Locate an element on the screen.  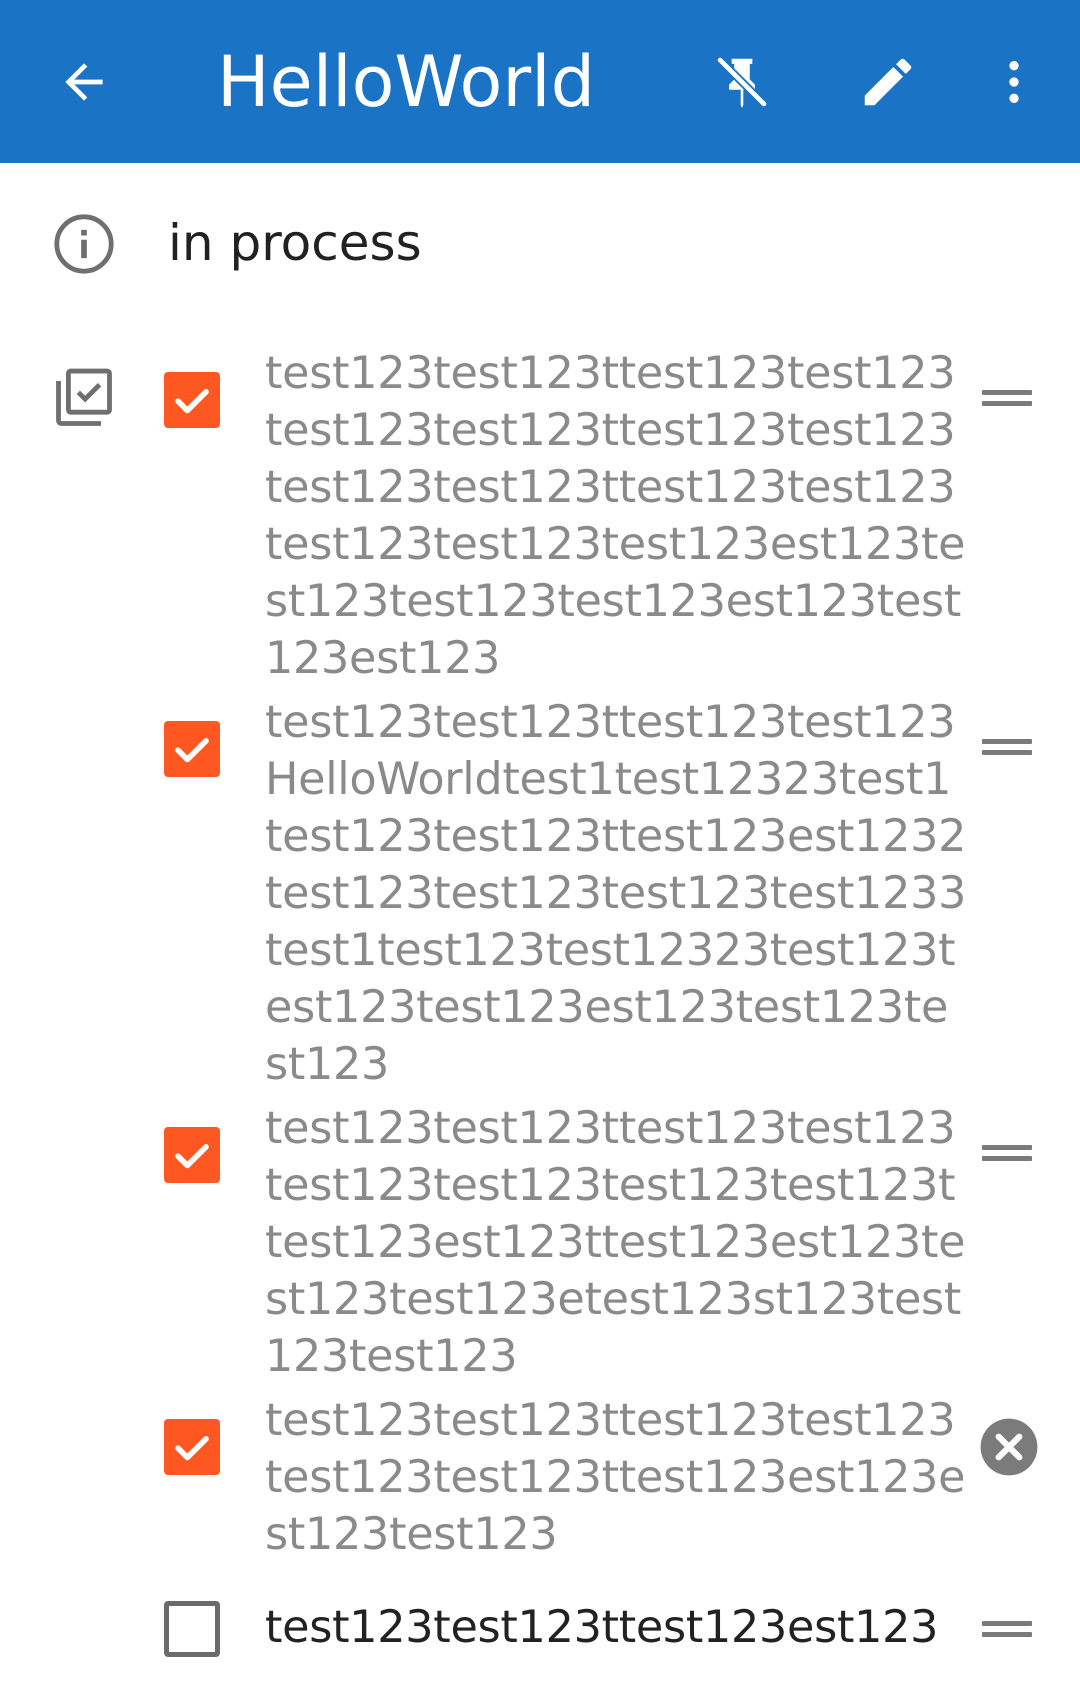
status-row: in process is located at coordinates (540, 244).